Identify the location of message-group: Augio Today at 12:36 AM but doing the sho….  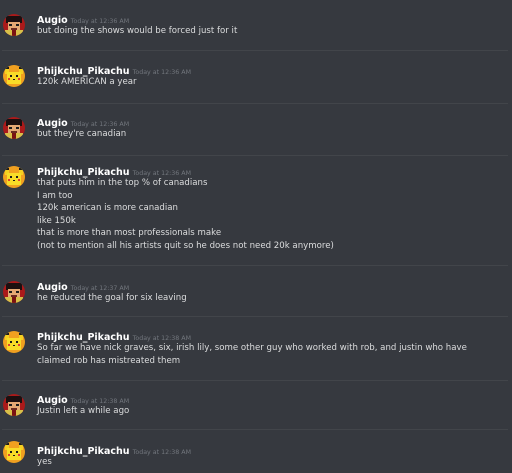
(256, 25).